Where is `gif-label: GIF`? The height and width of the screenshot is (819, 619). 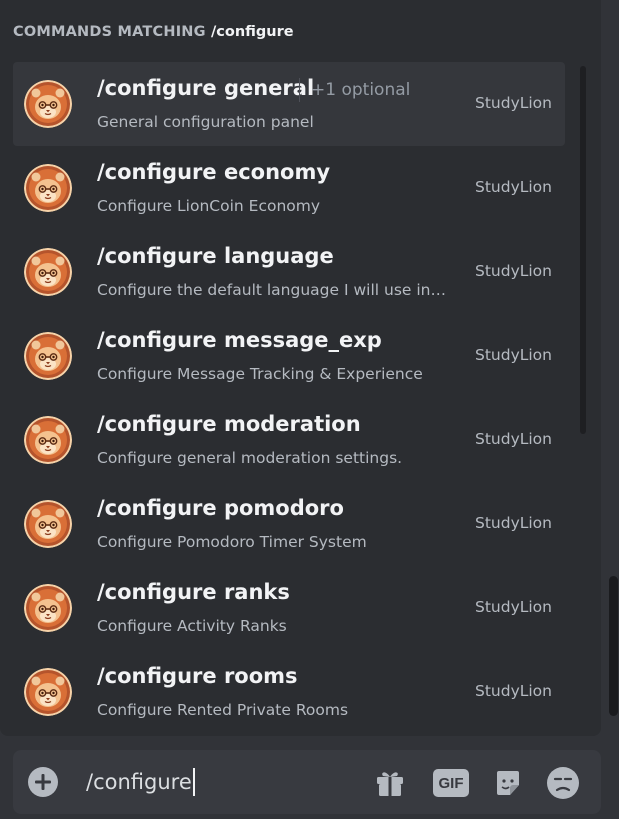 gif-label: GIF is located at coordinates (451, 783).